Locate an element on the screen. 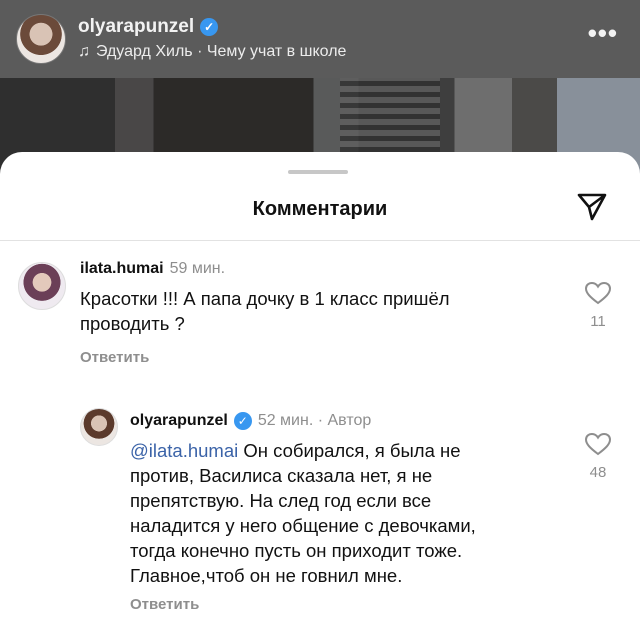 The height and width of the screenshot is (618, 640). reply-text-line: Главное,чтоб он не говнил мне. is located at coordinates (266, 575).